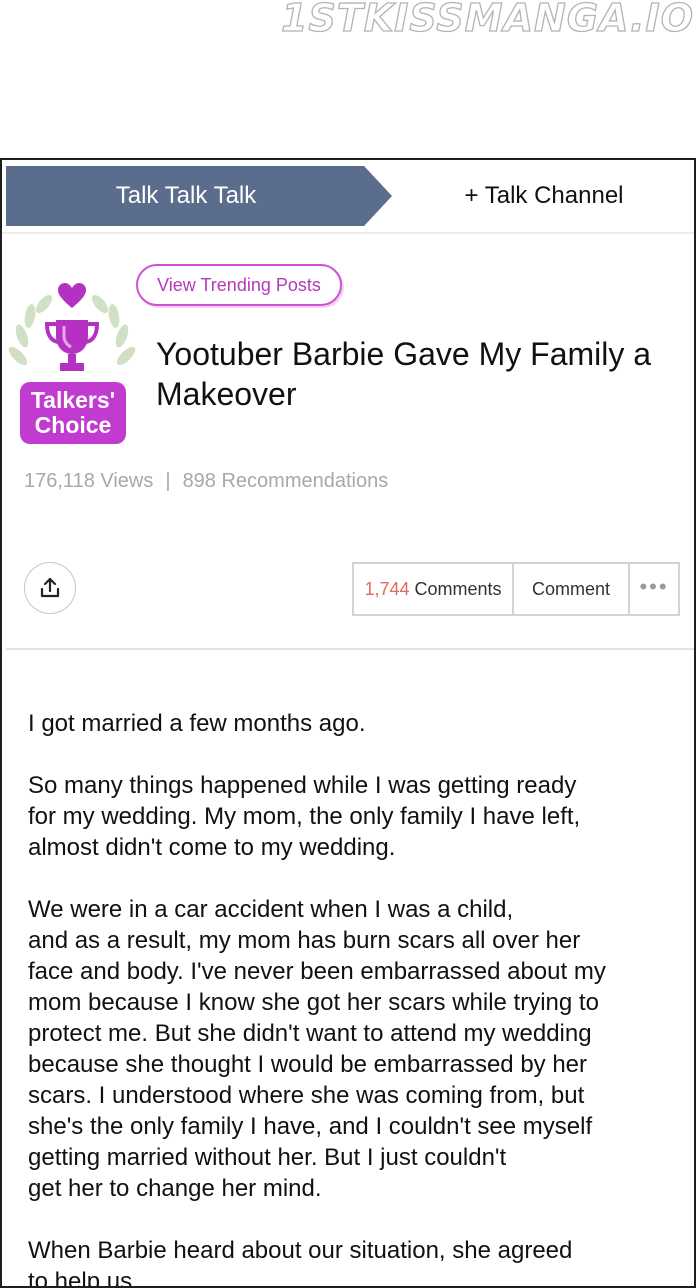 The height and width of the screenshot is (1288, 700). I want to click on tab-bar: Talk Talk Talk + Talk Channel, so click(348, 197).